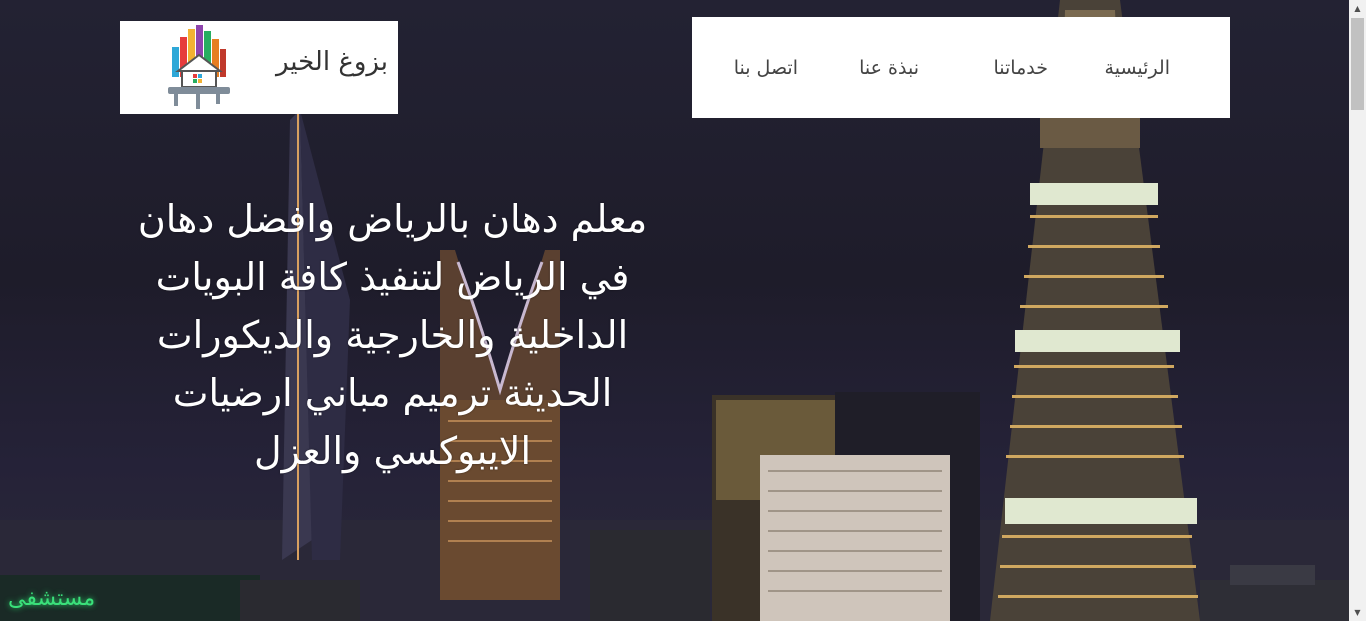 The width and height of the screenshot is (1366, 621). Describe the element at coordinates (259, 67) in the screenshot. I see `logo-box: بزوغ الخير` at that location.